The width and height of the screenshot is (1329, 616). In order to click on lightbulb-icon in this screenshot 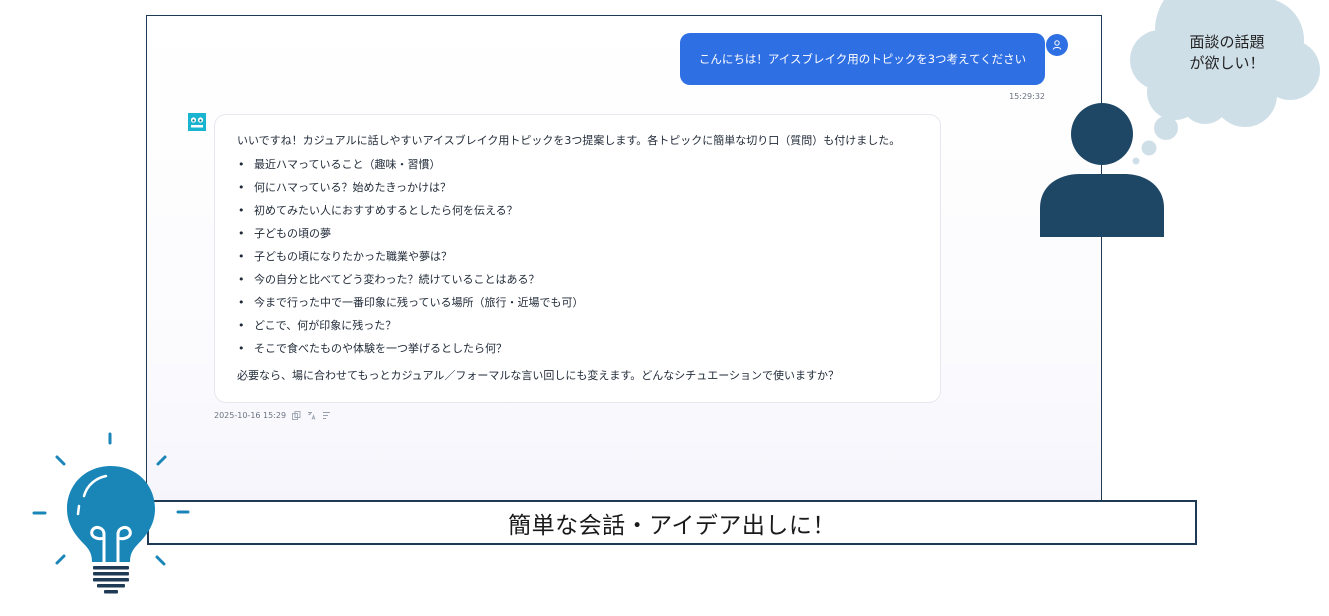, I will do `click(111, 513)`.